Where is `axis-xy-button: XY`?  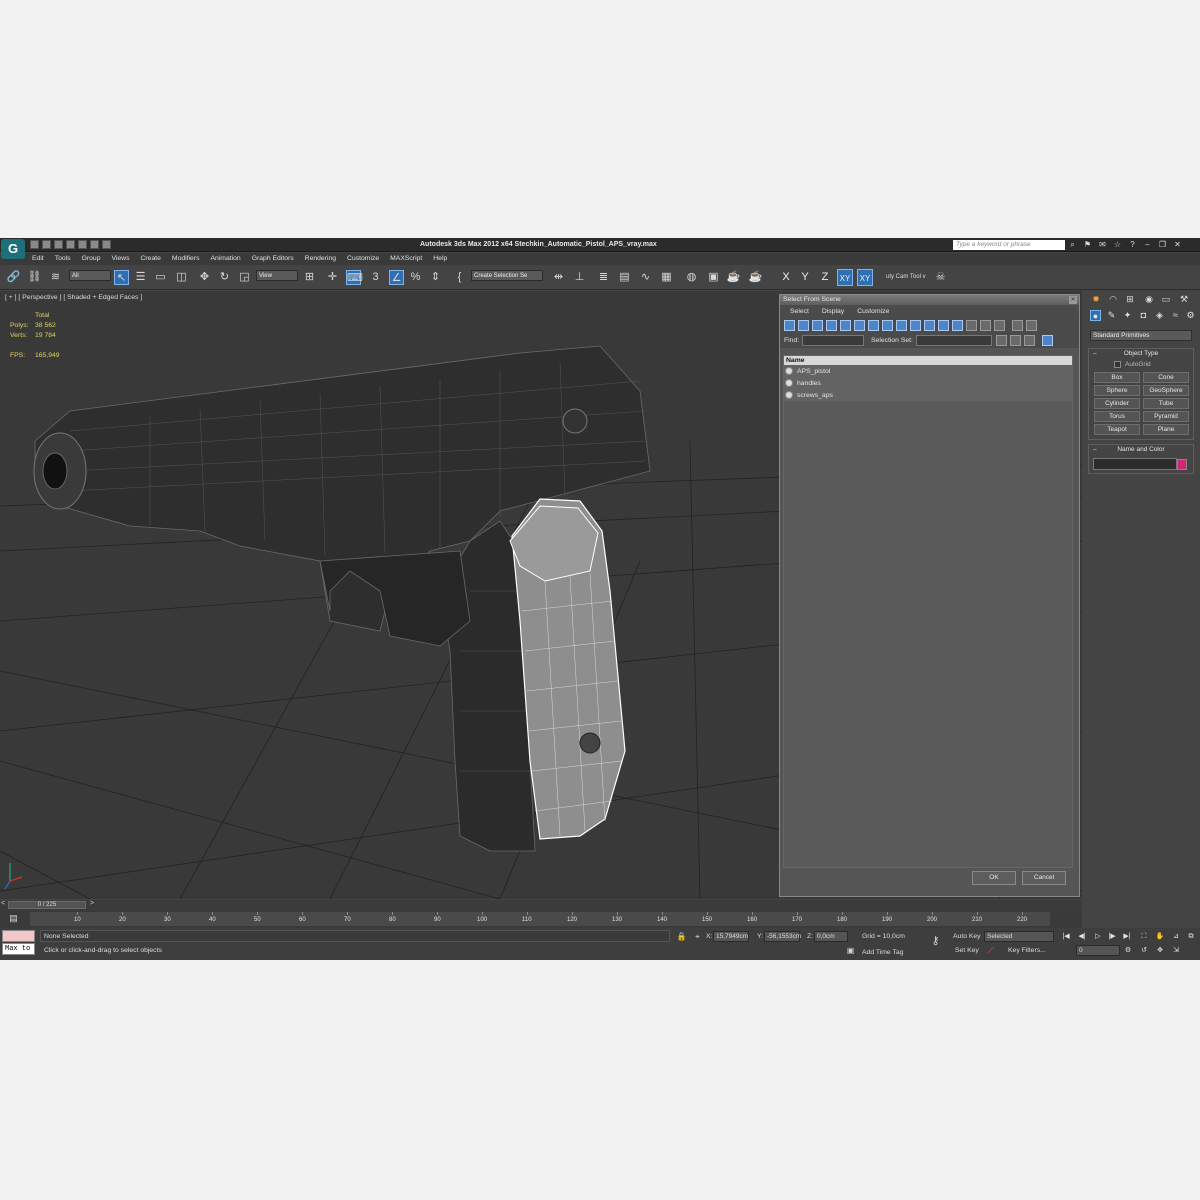 axis-xy-button: XY is located at coordinates (845, 277).